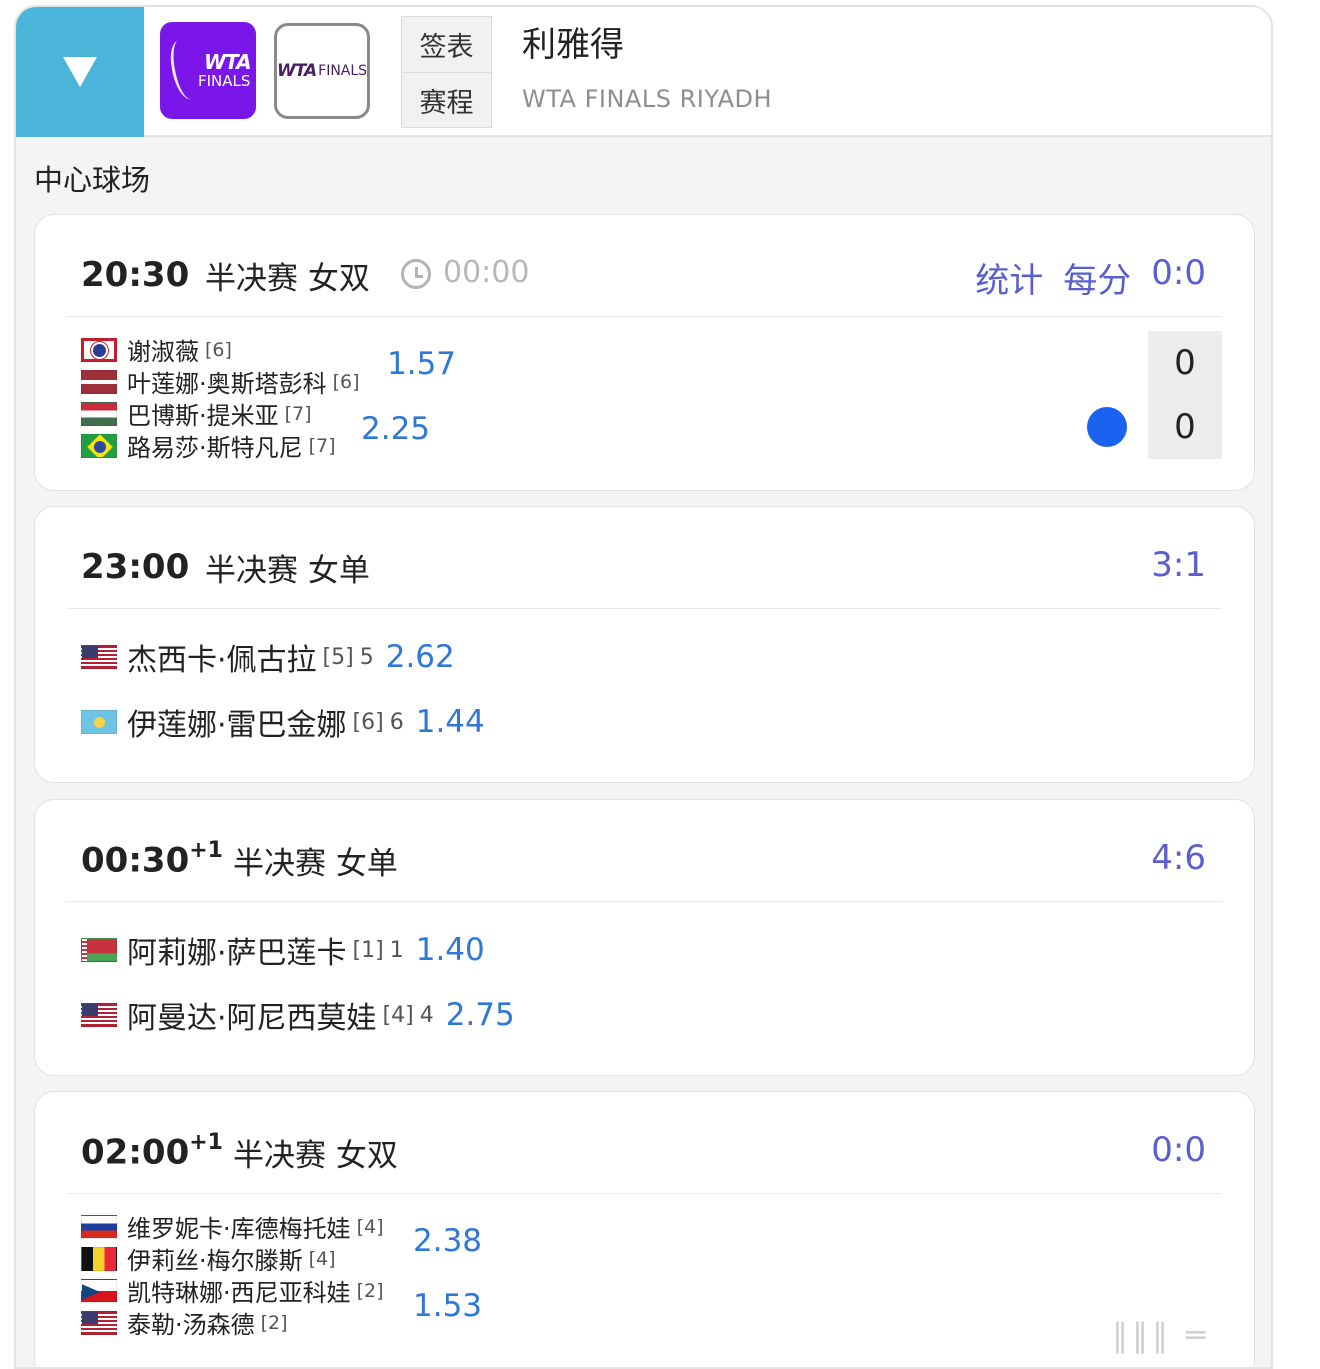 The height and width of the screenshot is (1369, 1320). Describe the element at coordinates (135, 567) in the screenshot. I see `match-time: 23:00` at that location.